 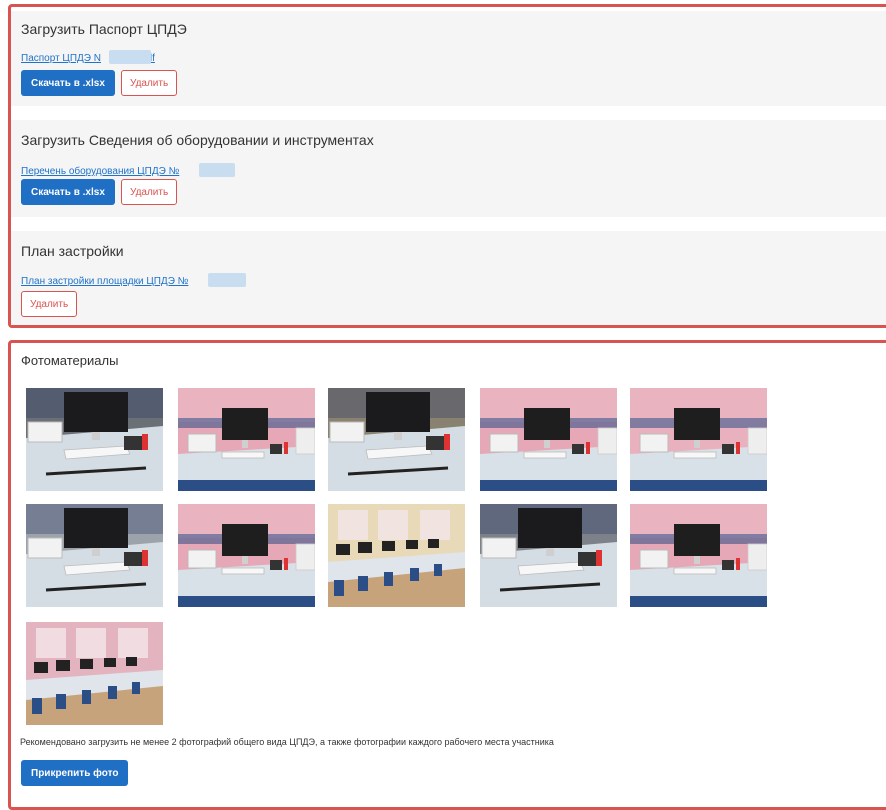 I want to click on photos-section-title: Фотоматериалы, so click(x=70, y=360).